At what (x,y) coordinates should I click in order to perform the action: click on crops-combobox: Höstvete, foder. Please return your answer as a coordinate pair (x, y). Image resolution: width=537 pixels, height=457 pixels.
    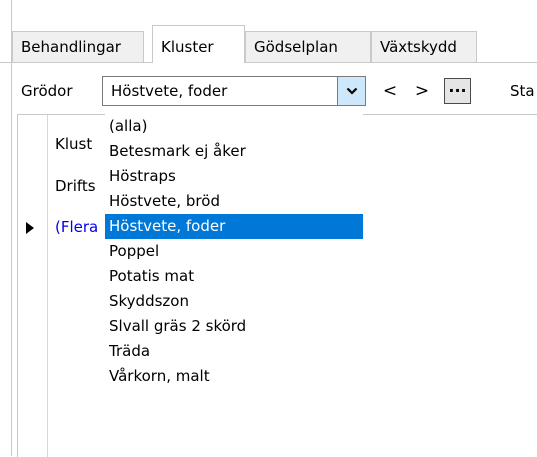
    Looking at the image, I should click on (234, 91).